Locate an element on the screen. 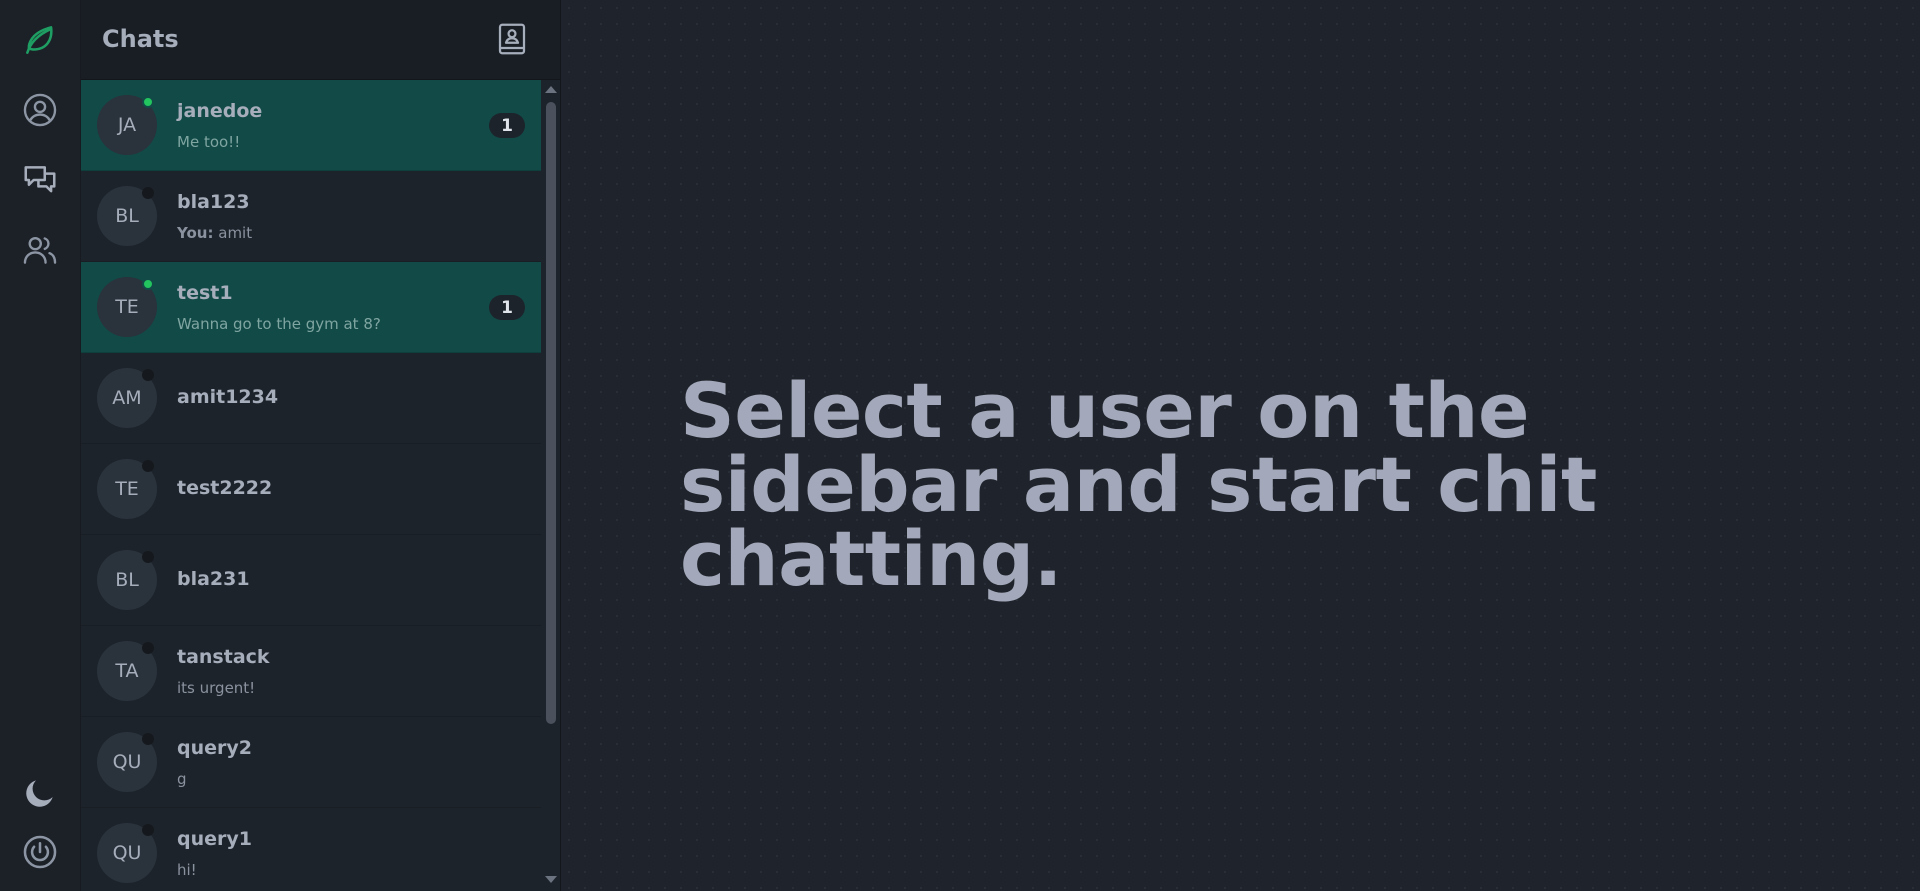 The height and width of the screenshot is (891, 1920). chat-name: query2 is located at coordinates (214, 748).